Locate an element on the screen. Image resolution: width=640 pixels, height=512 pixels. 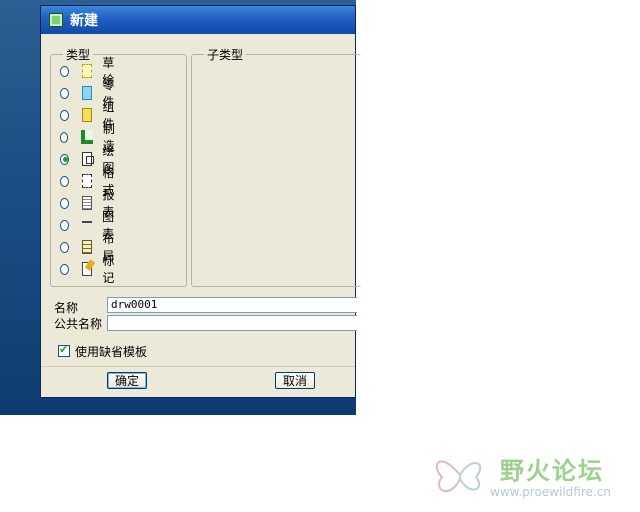
use-default-template-label: 使用缺省模板 is located at coordinates (111, 352).